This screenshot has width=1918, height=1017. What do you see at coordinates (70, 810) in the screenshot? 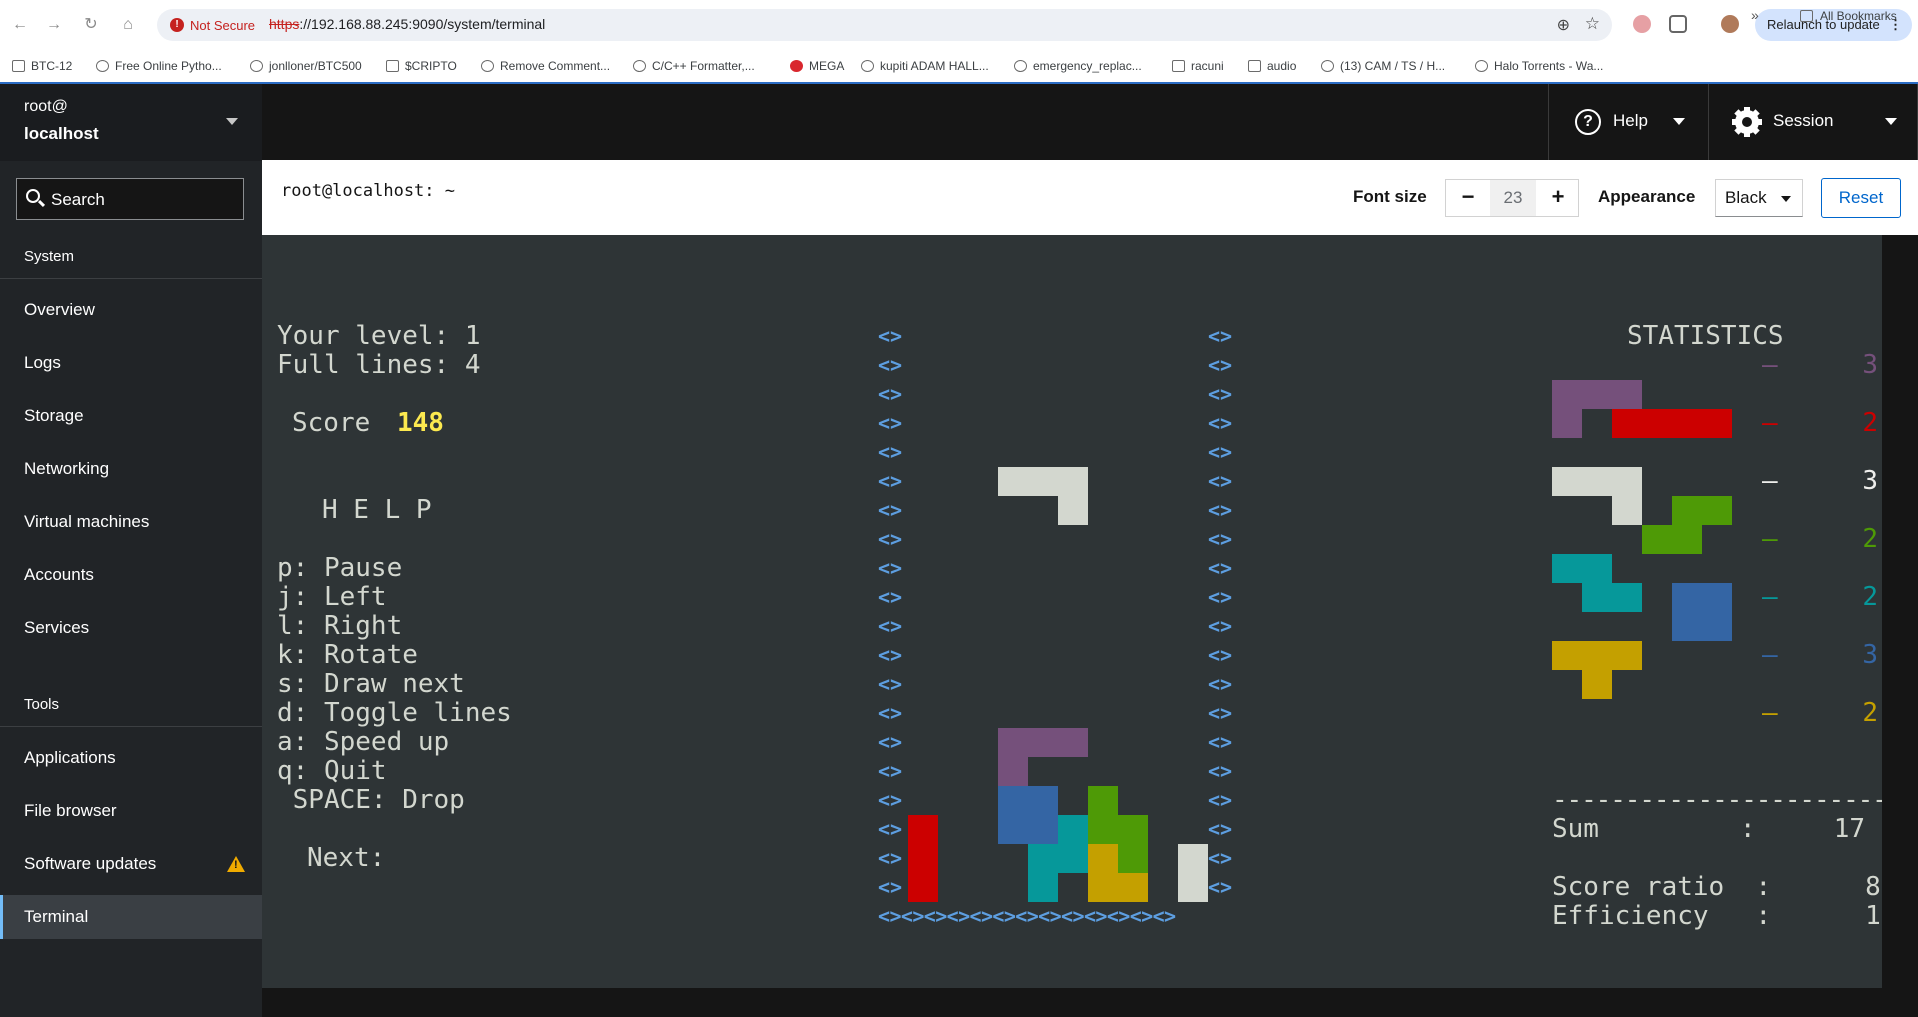
I see `sidebar-item-label: File browser` at bounding box center [70, 810].